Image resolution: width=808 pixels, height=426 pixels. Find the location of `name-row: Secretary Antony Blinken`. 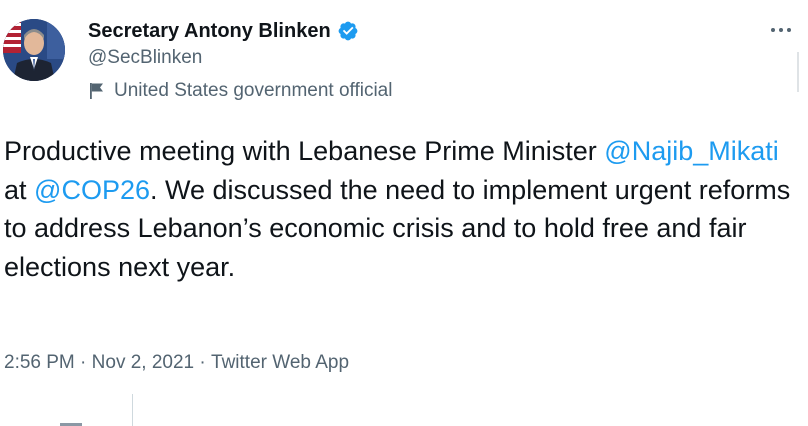

name-row: Secretary Antony Blinken is located at coordinates (223, 31).